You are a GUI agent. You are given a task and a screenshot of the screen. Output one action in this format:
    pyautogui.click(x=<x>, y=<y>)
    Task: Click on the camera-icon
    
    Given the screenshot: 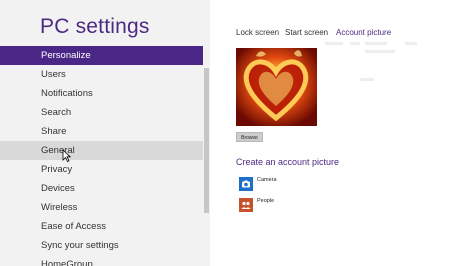 What is the action you would take?
    pyautogui.click(x=246, y=184)
    